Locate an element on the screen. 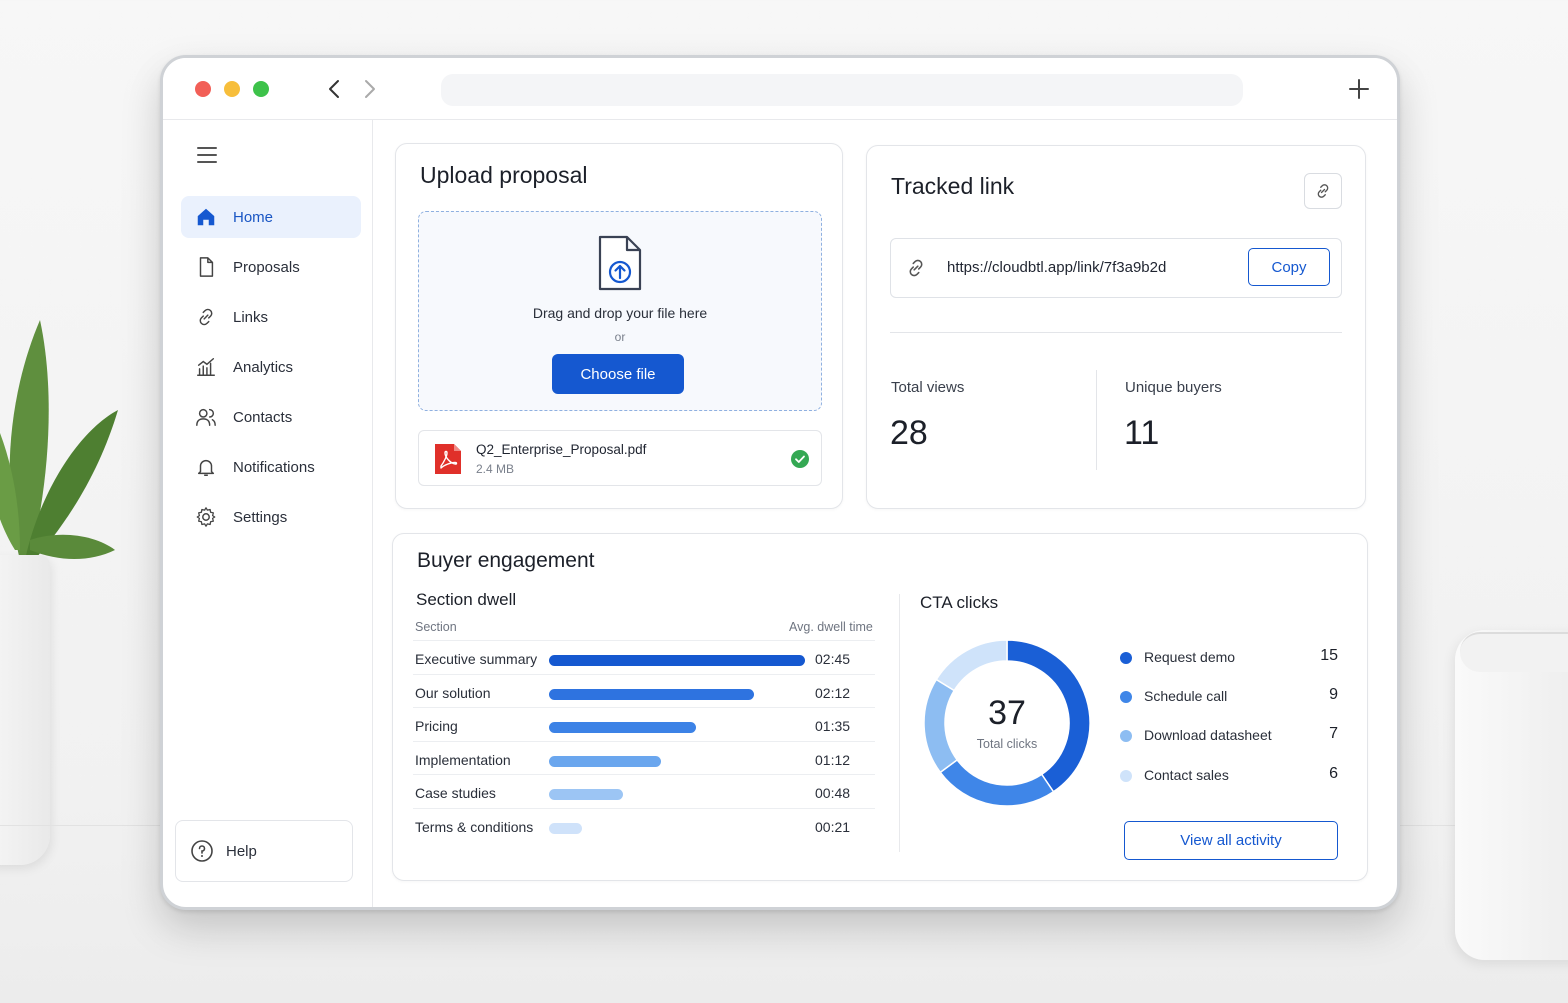 Image resolution: width=1568 pixels, height=1003 pixels. help-button: Help is located at coordinates (264, 851).